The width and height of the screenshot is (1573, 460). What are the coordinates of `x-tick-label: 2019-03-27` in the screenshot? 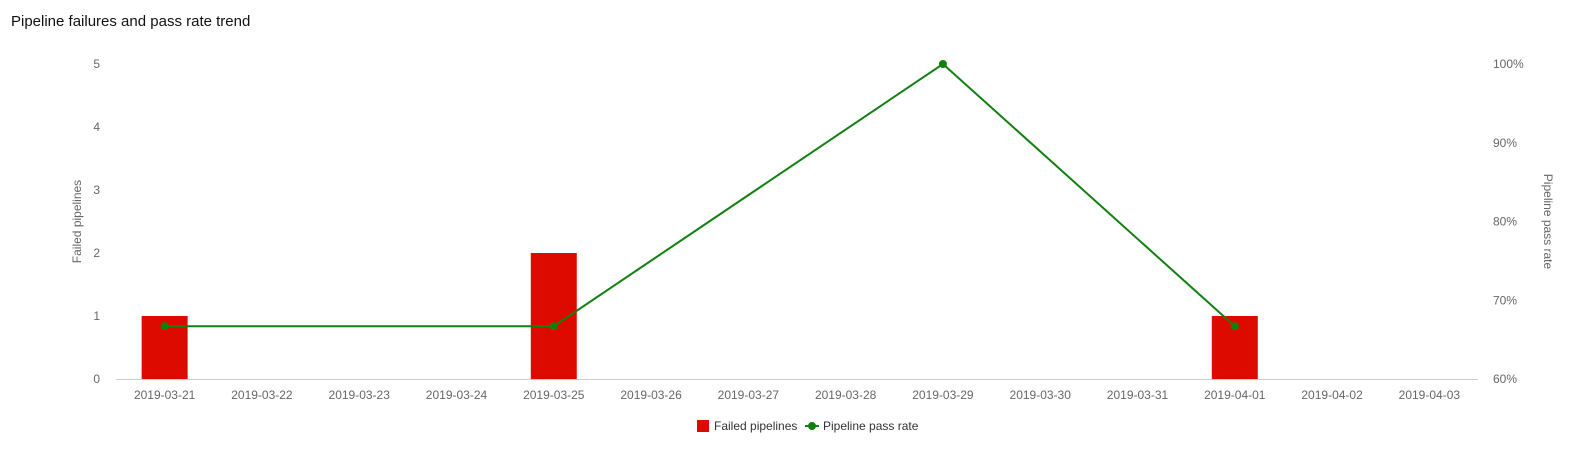 It's located at (749, 395).